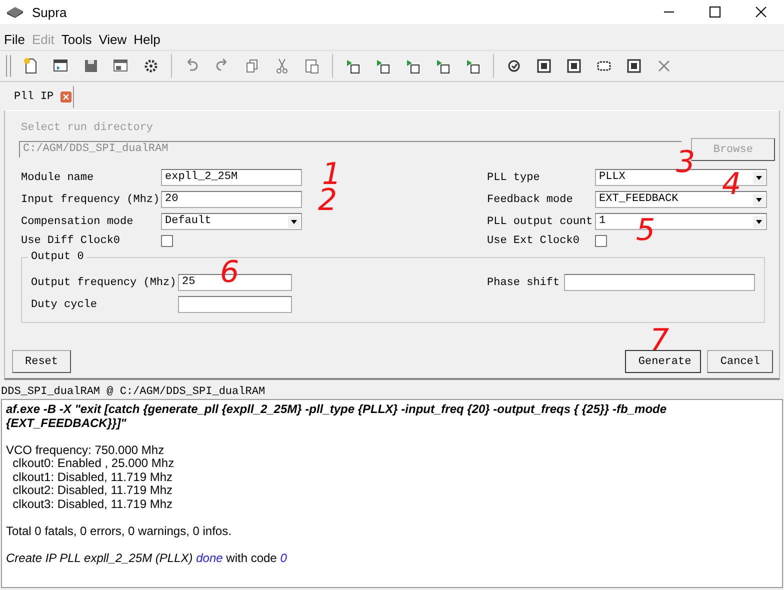  Describe the element at coordinates (740, 361) in the screenshot. I see `cancel-button: Cancel` at that location.